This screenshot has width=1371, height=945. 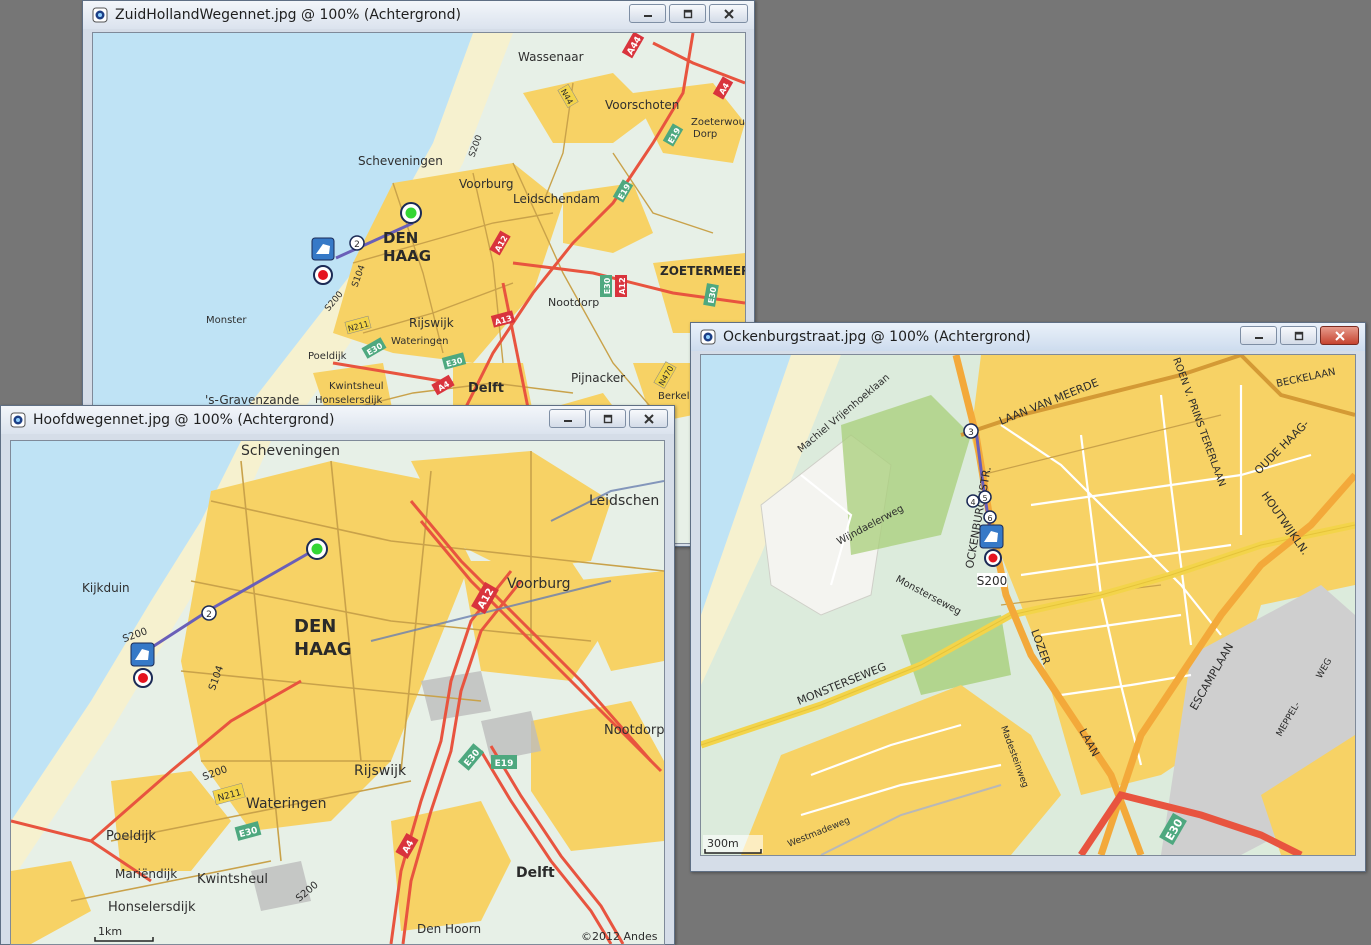 What do you see at coordinates (551, 57) in the screenshot?
I see `place-label: Wassenaar` at bounding box center [551, 57].